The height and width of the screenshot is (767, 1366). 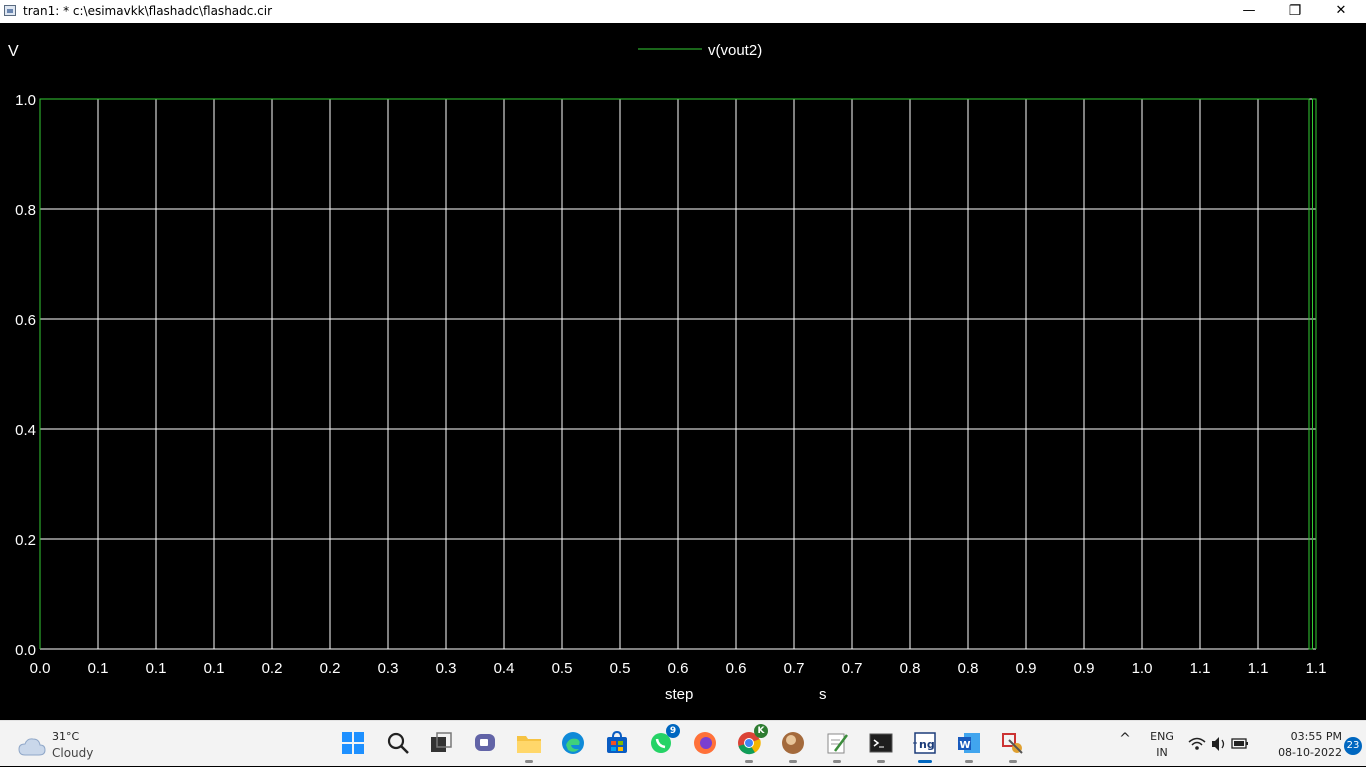 What do you see at coordinates (1162, 752) in the screenshot?
I see `language-indicator-bottom: IN` at bounding box center [1162, 752].